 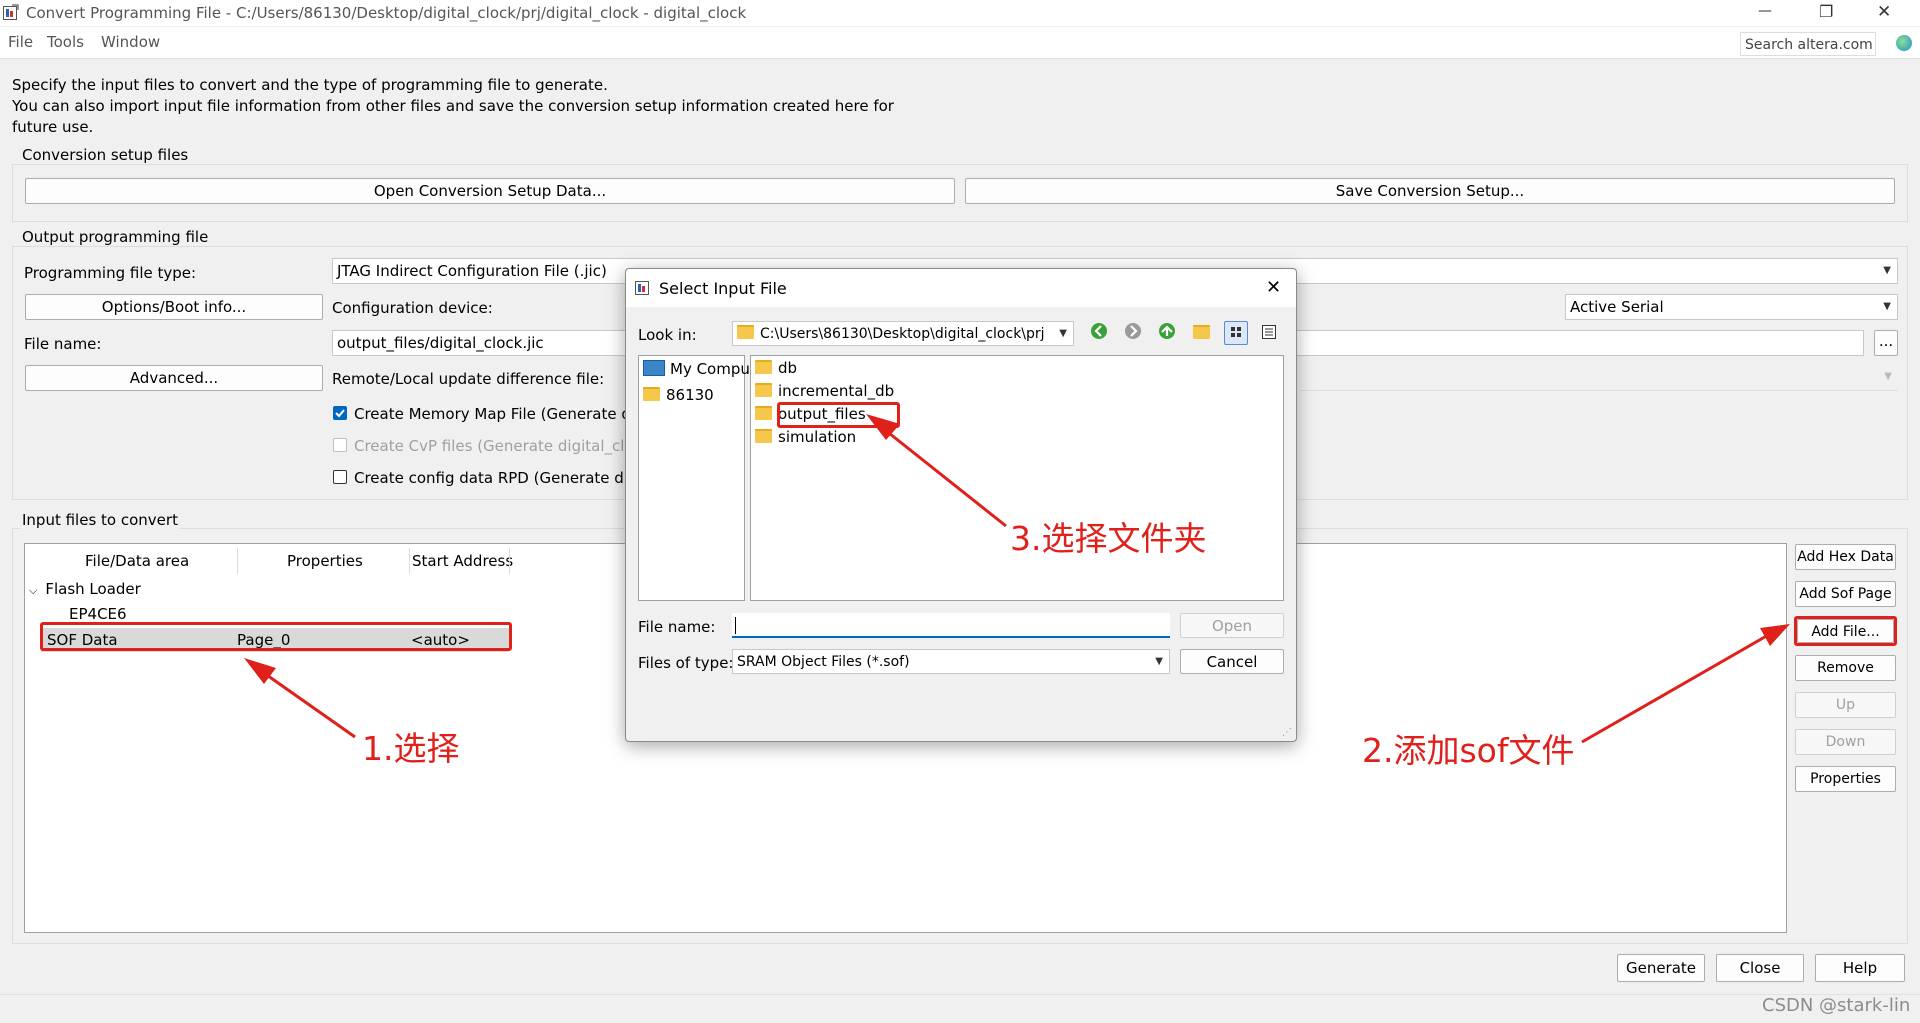 What do you see at coordinates (1108, 538) in the screenshot?
I see `annotation-step-3: 3.选择文件夹` at bounding box center [1108, 538].